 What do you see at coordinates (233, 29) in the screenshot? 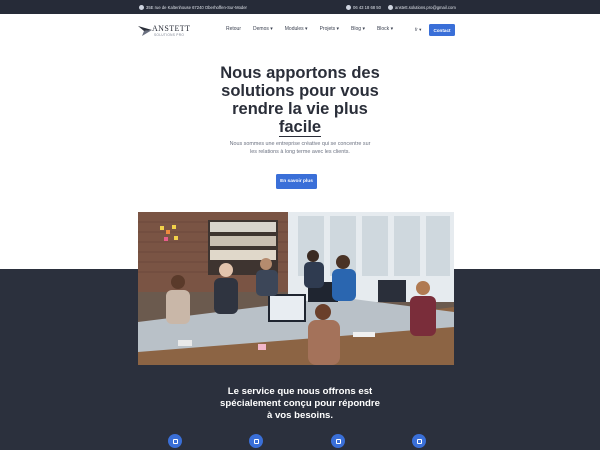
I see `nav-item-retour: Retour` at bounding box center [233, 29].